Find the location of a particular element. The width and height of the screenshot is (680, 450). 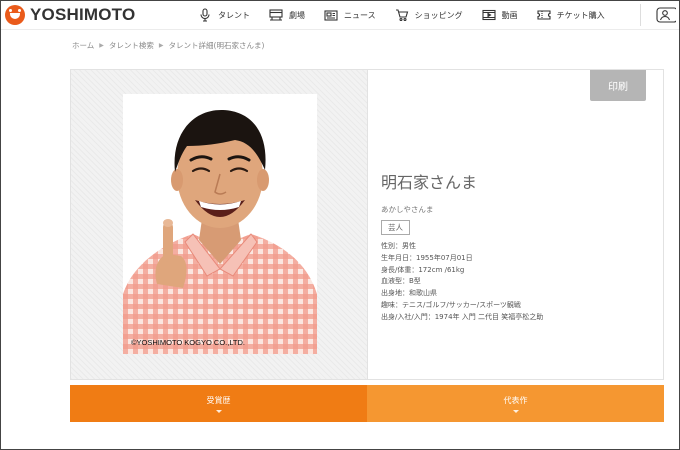

breadcrumb: ホーム ▶ タレント検索 ▶ タレント詳細(明石家さんま) is located at coordinates (168, 45).